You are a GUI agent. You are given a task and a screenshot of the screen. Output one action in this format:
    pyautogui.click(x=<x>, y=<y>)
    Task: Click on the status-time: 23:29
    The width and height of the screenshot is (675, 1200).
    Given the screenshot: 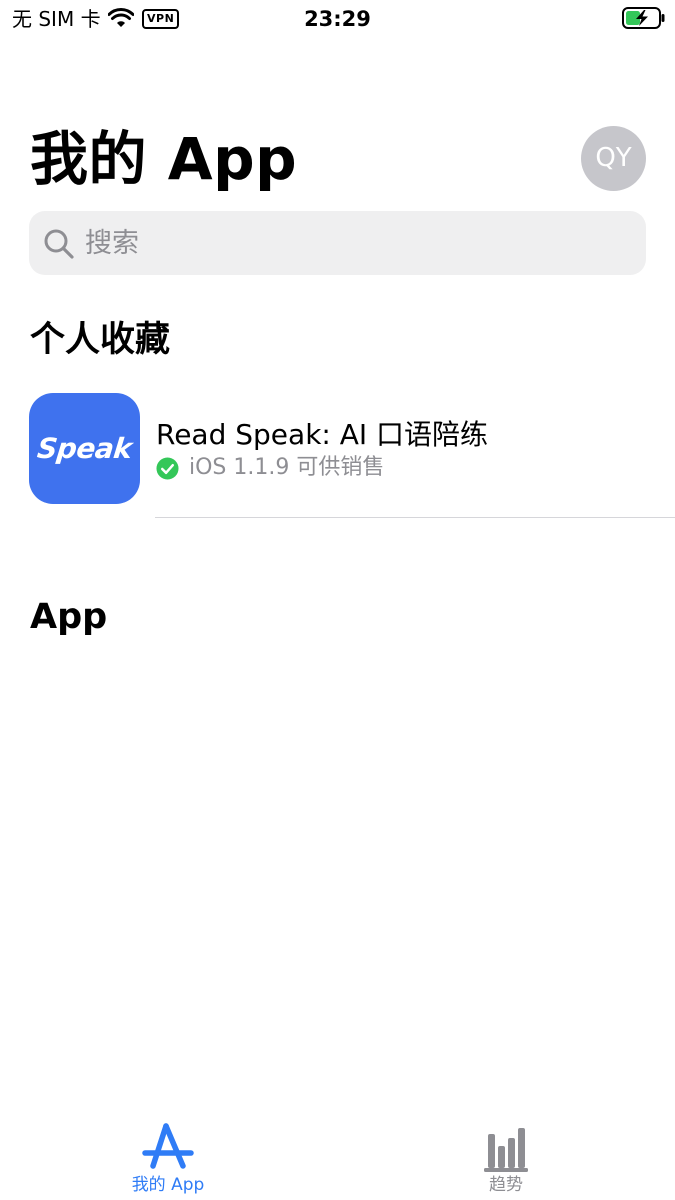 What is the action you would take?
    pyautogui.click(x=337, y=19)
    